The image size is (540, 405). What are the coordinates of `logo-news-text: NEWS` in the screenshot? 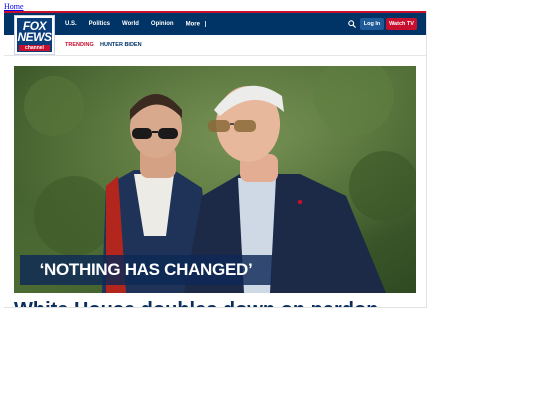 It's located at (35, 37).